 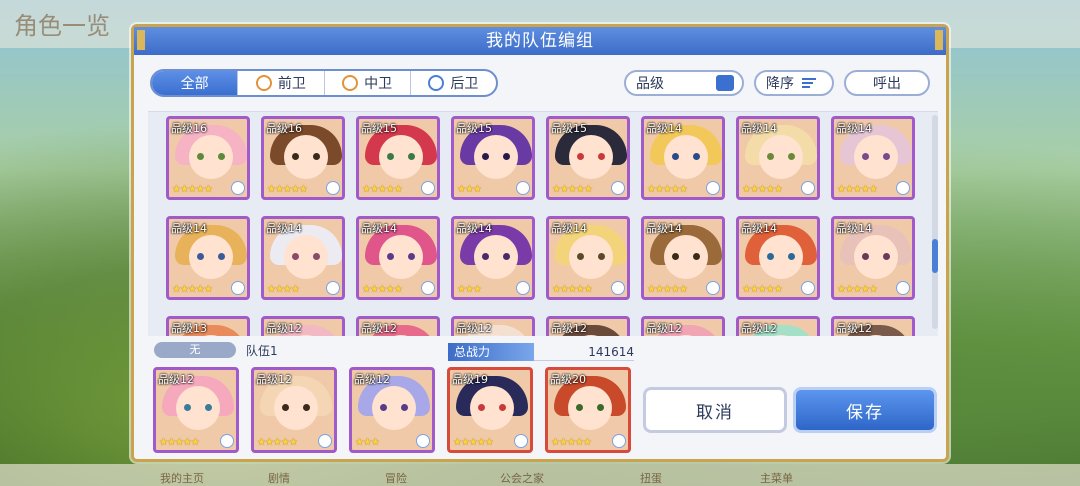 What do you see at coordinates (935, 256) in the screenshot?
I see `scrollbar-thumb` at bounding box center [935, 256].